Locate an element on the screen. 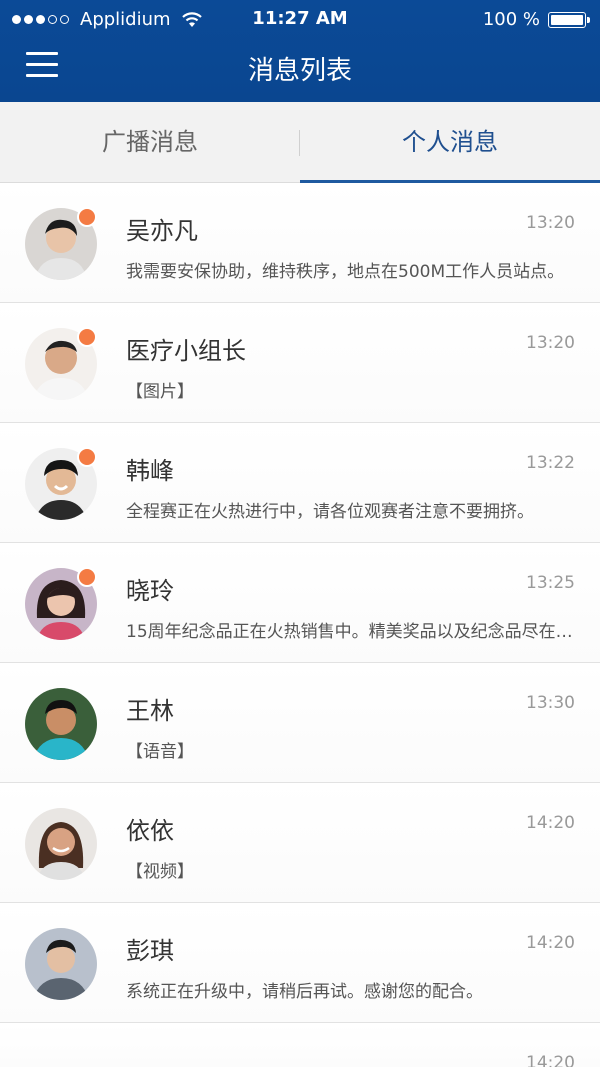 This screenshot has width=600, height=1067. message-time: 13:30 is located at coordinates (550, 703).